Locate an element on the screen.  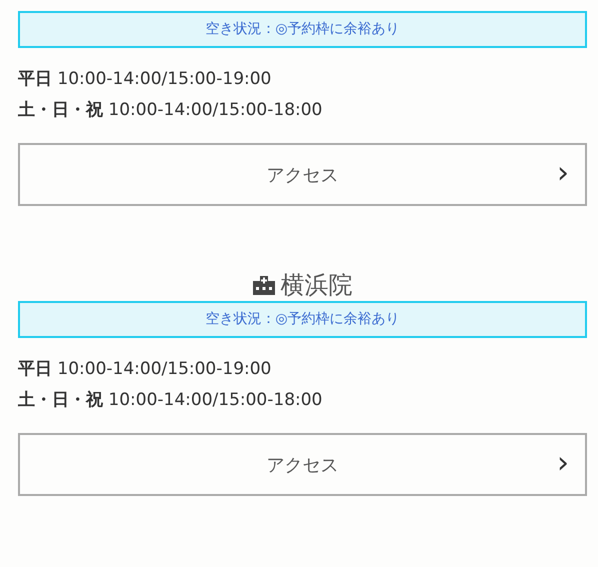
hospital-icon is located at coordinates (263, 285).